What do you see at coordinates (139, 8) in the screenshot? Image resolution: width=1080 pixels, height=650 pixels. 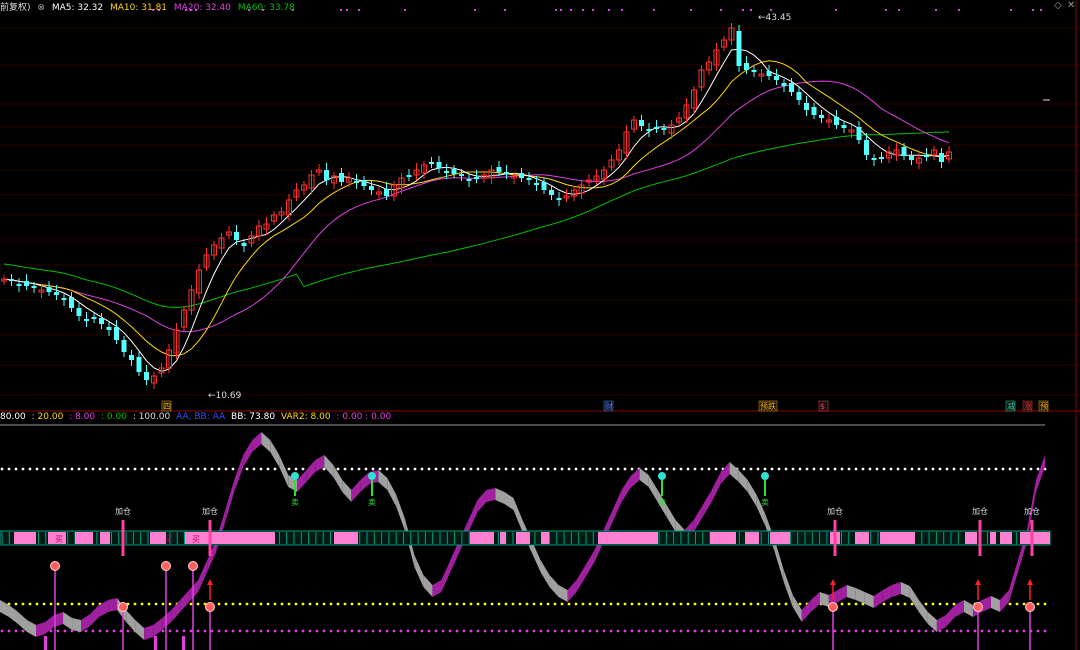 I see `ma10-value: MA10: 31.81` at bounding box center [139, 8].